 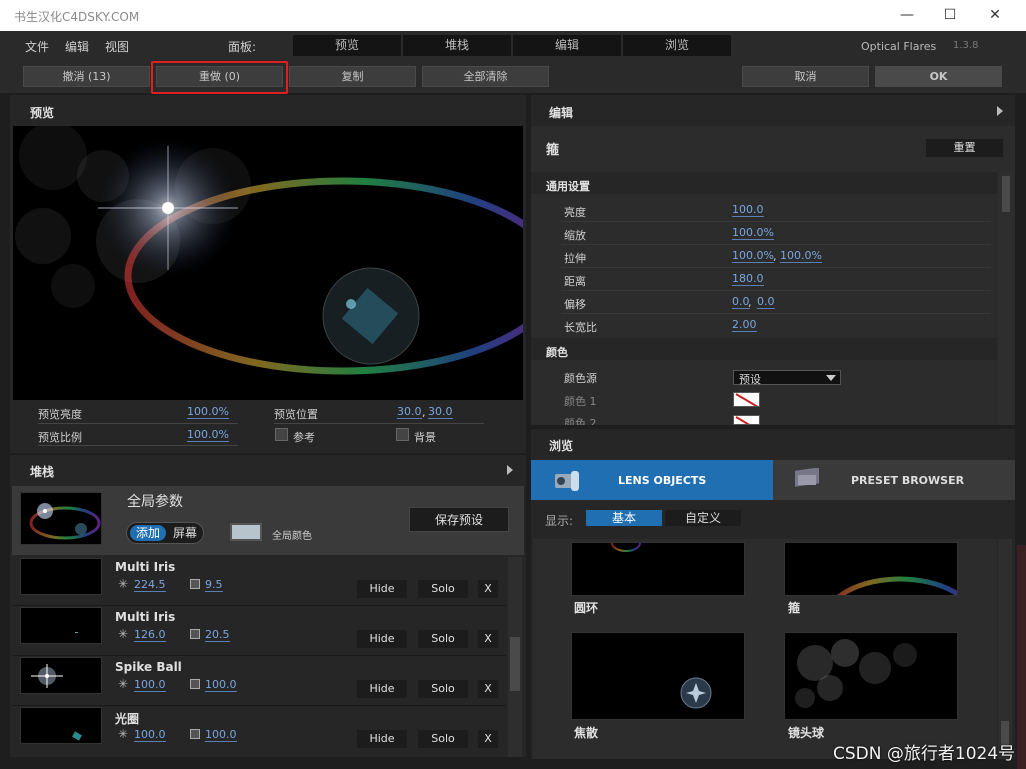 I want to click on highlight-box, so click(x=219, y=77).